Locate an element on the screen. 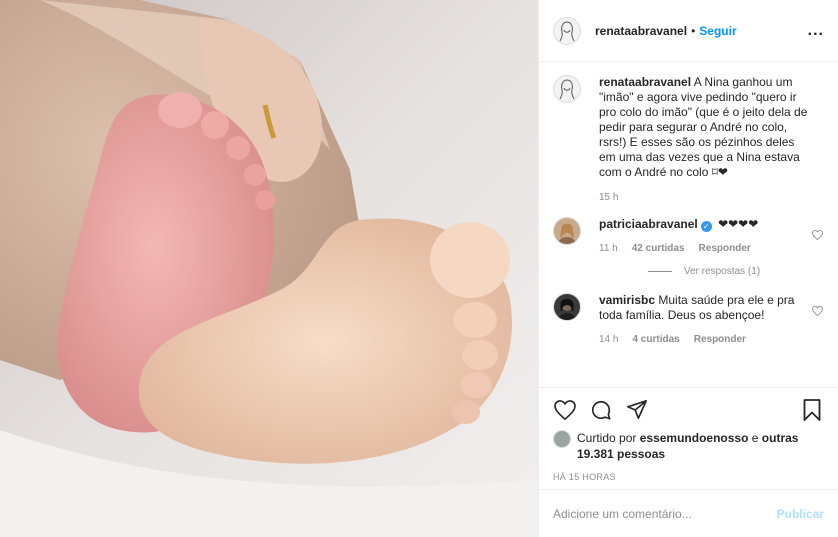  liker-avatar is located at coordinates (562, 439).